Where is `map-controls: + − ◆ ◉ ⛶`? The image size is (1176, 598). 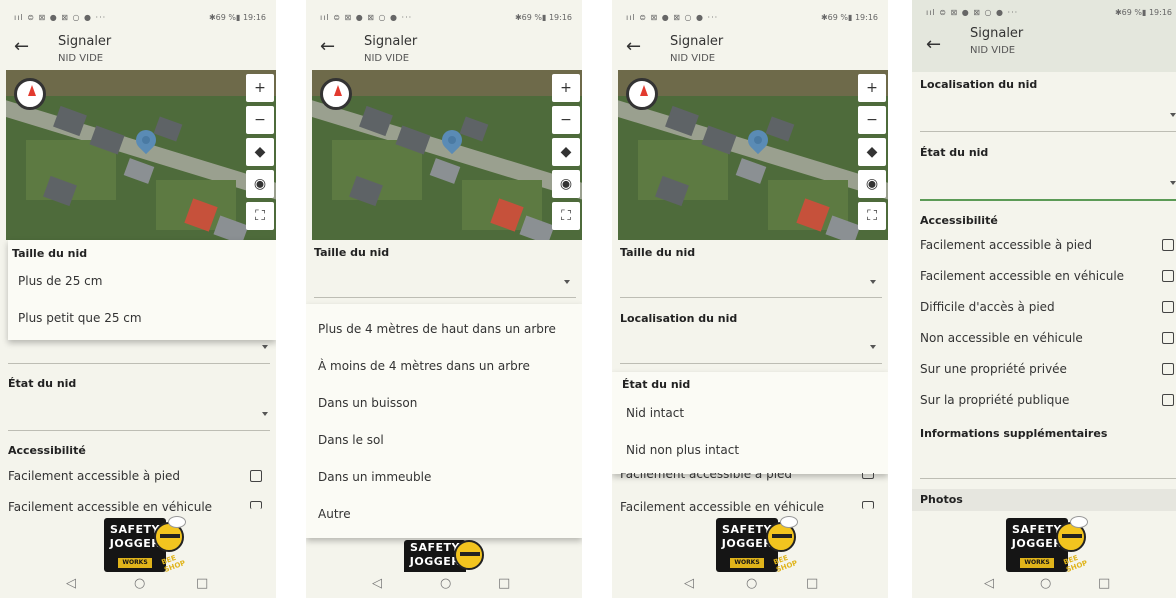 map-controls: + − ◆ ◉ ⛶ is located at coordinates (872, 154).